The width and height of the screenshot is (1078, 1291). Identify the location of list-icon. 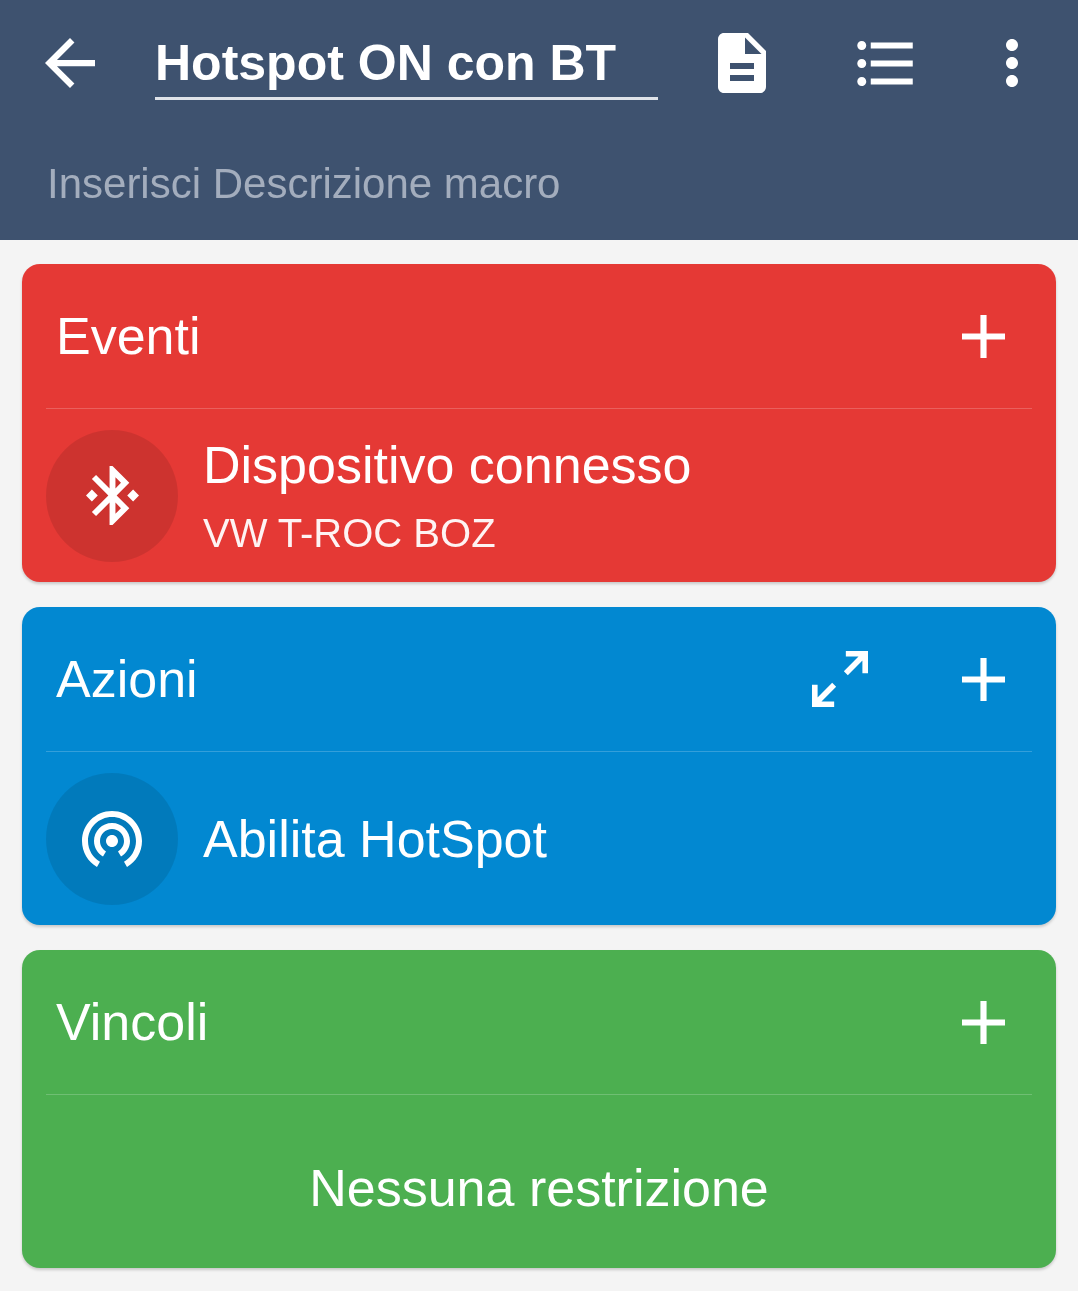
(885, 63).